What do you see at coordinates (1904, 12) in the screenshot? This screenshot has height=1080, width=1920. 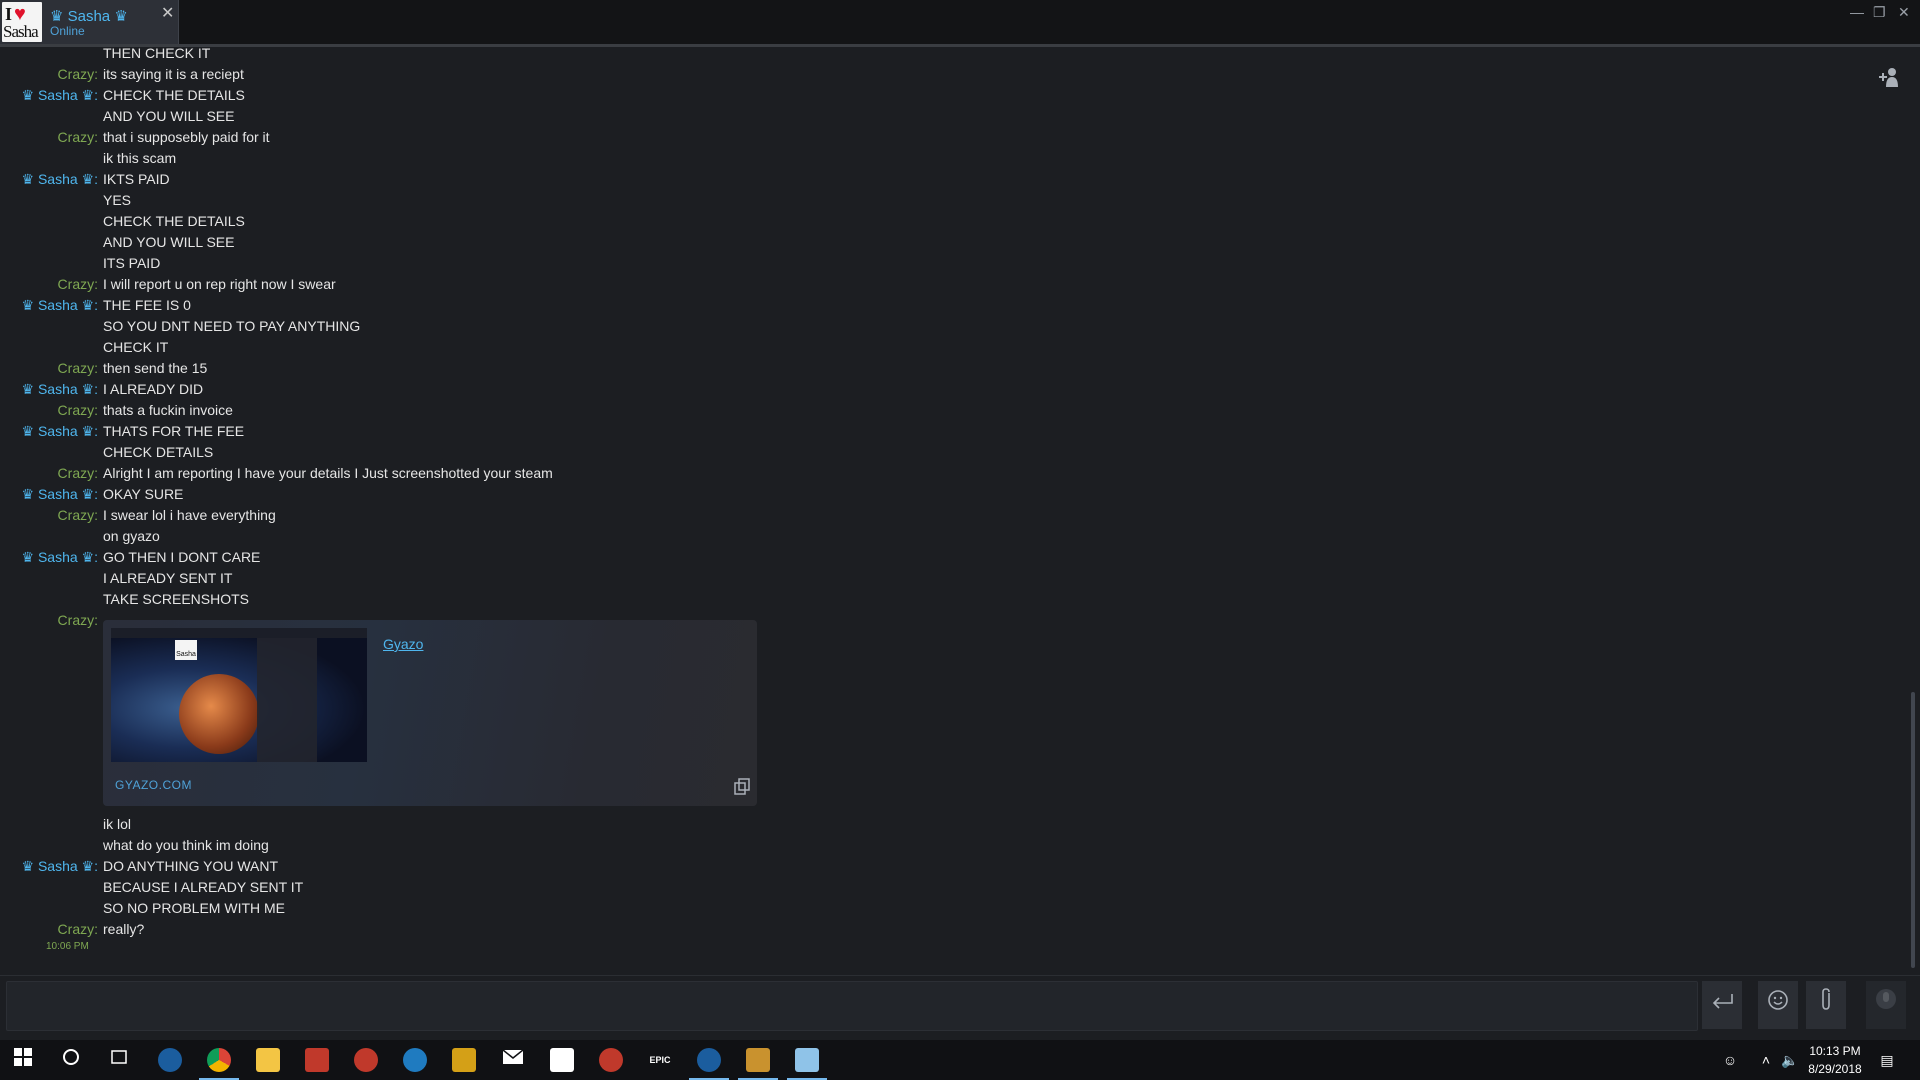 I see `close-window-icon: ✕` at bounding box center [1904, 12].